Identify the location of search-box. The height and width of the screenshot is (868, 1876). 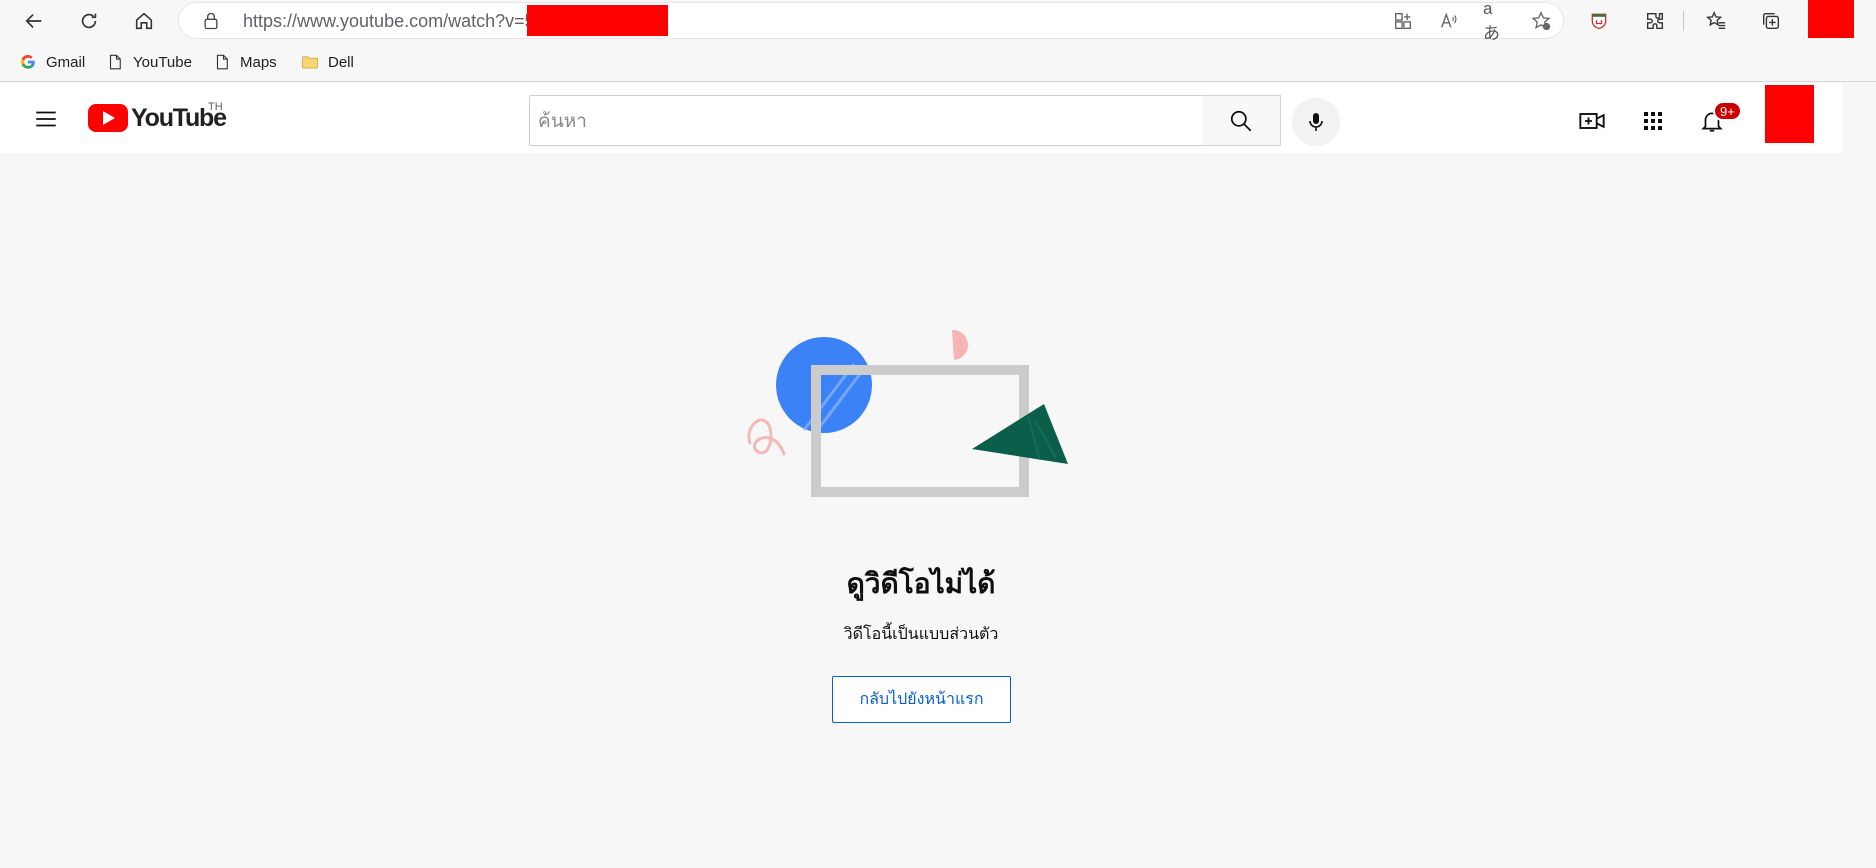
(866, 120).